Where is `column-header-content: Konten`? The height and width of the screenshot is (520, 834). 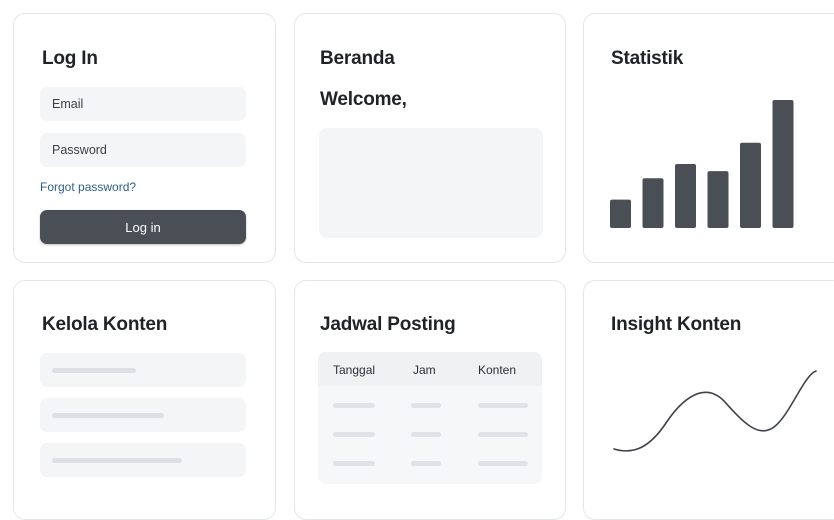 column-header-content: Konten is located at coordinates (497, 370).